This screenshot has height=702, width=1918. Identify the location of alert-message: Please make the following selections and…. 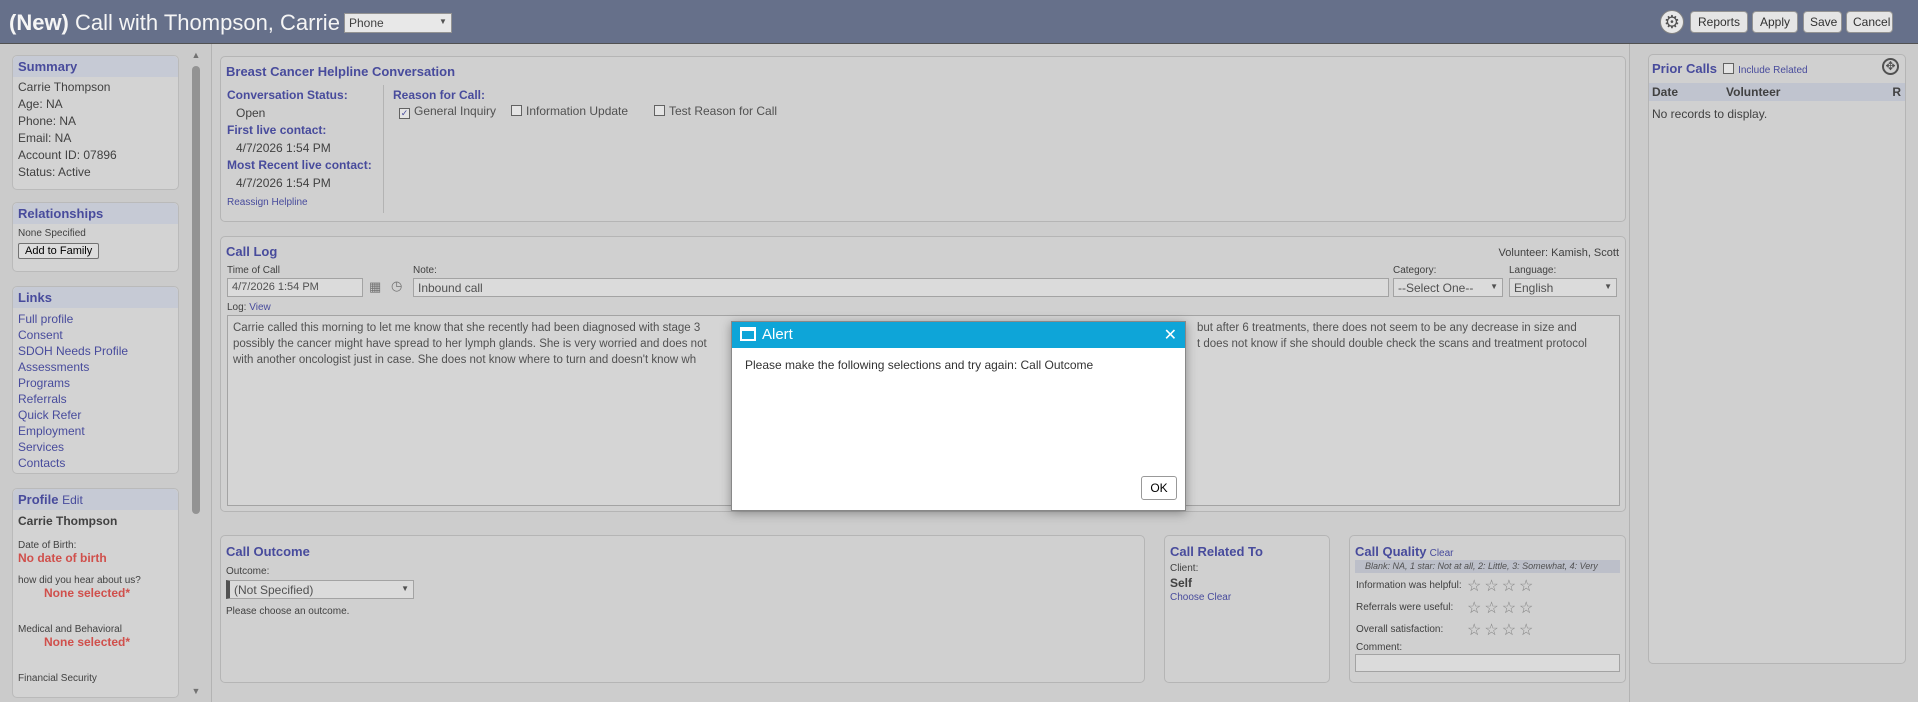
(919, 365).